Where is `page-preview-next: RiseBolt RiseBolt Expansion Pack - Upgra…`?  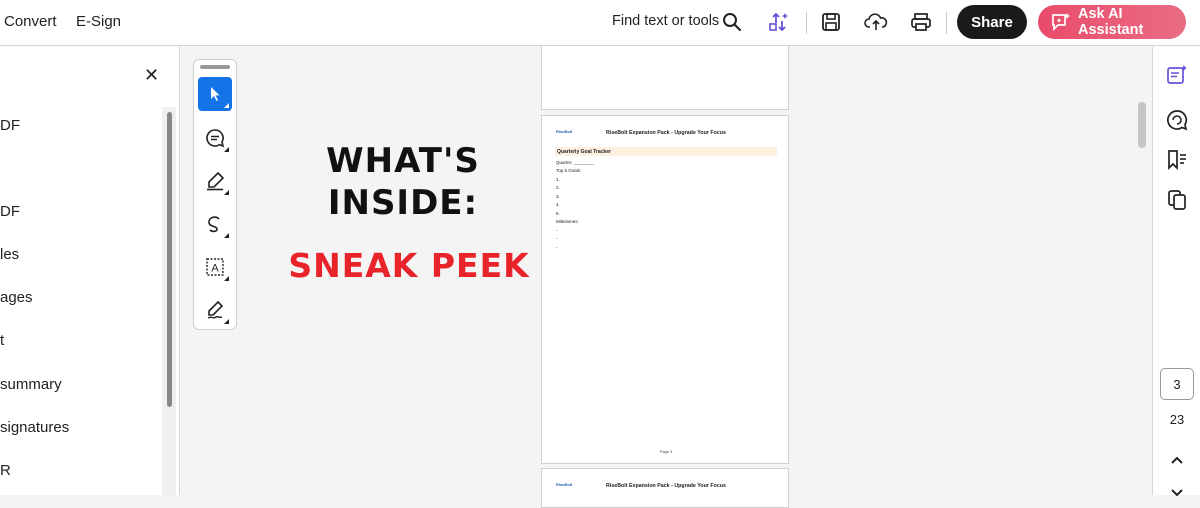 page-preview-next: RiseBolt RiseBolt Expansion Pack - Upgra… is located at coordinates (665, 488).